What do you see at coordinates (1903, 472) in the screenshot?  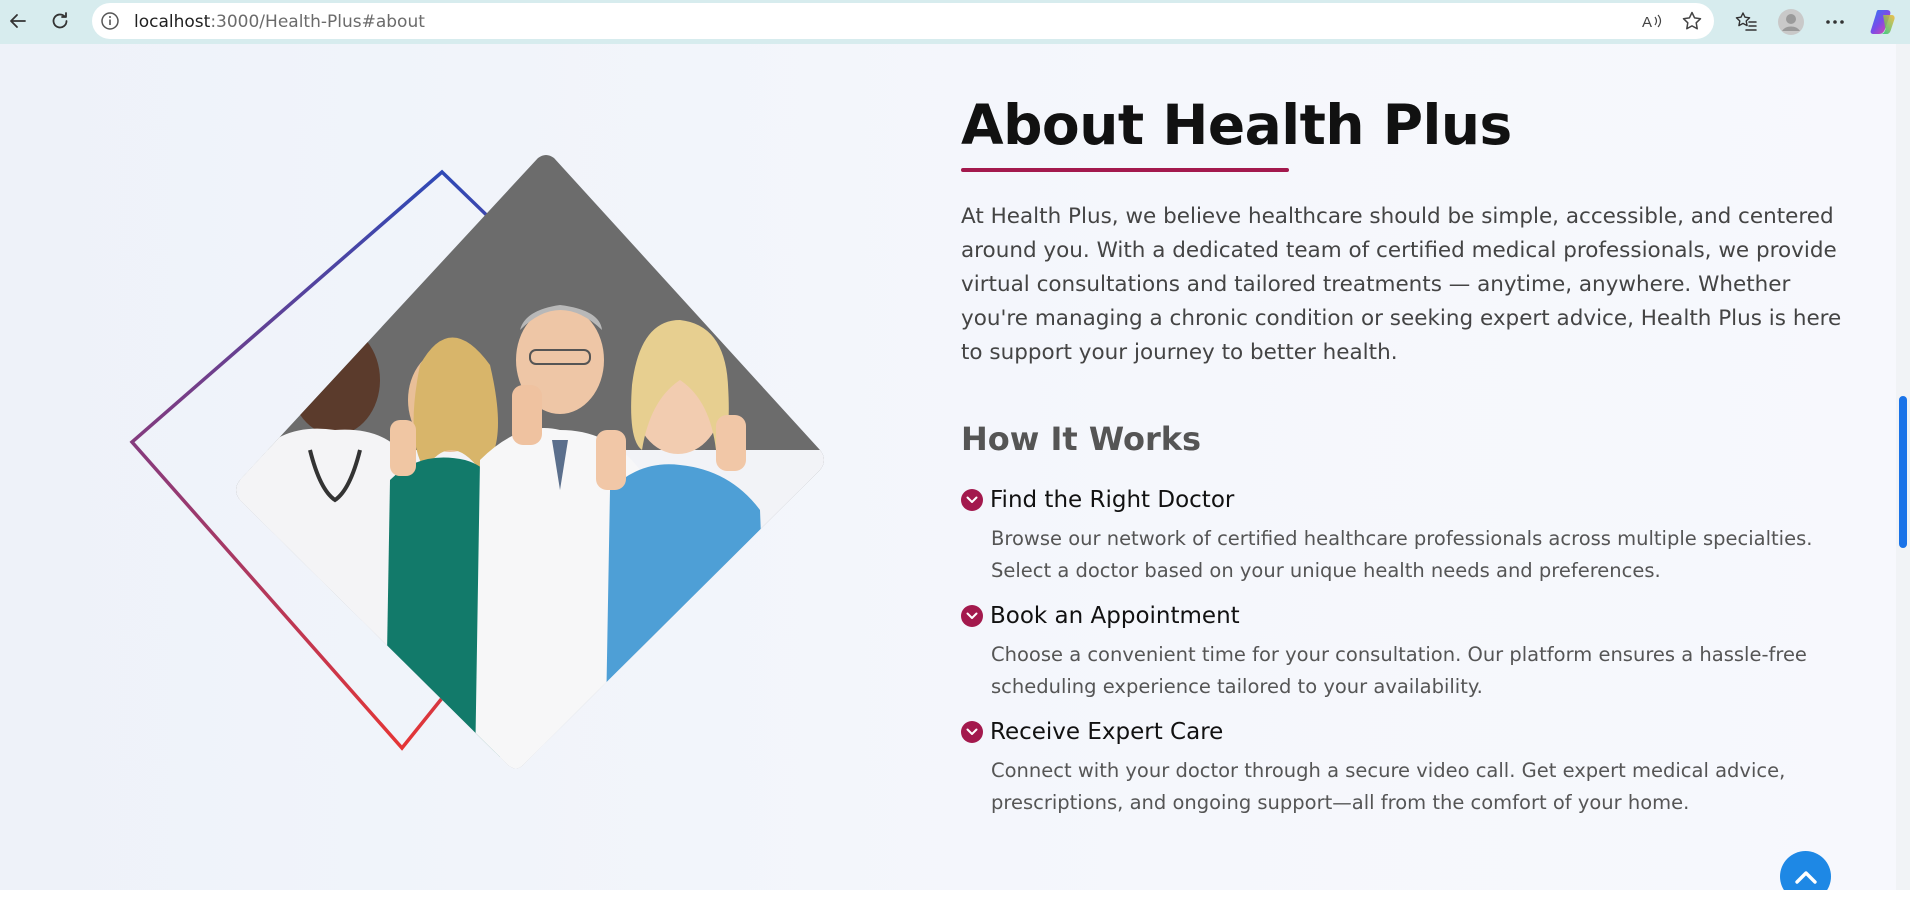 I see `scrollbar-thumb` at bounding box center [1903, 472].